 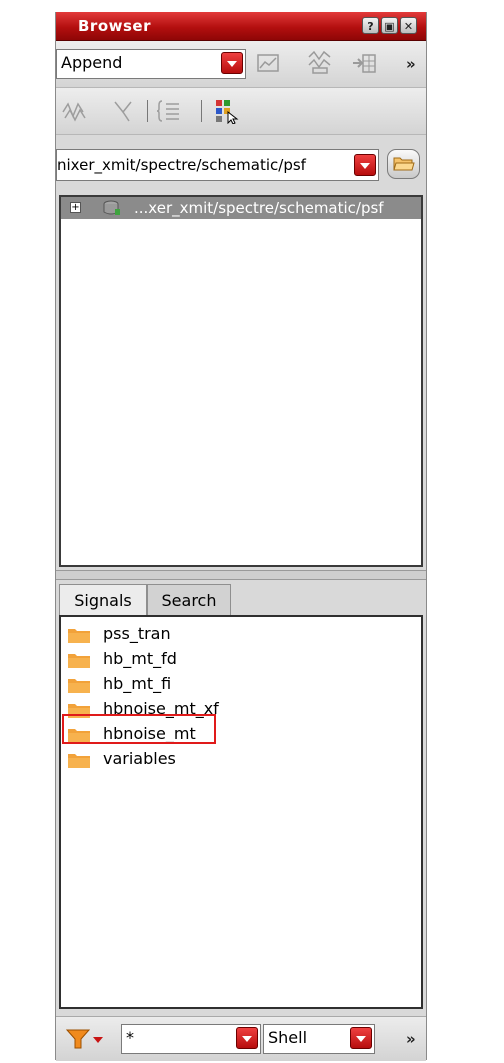 I want to click on stacked-waves-icon, so click(x=320, y=62).